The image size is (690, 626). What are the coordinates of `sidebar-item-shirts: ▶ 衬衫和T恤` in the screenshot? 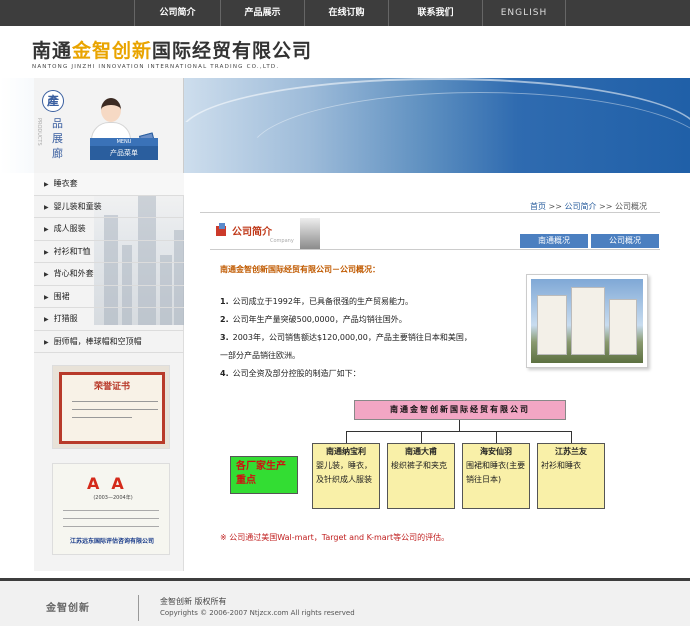 It's located at (109, 252).